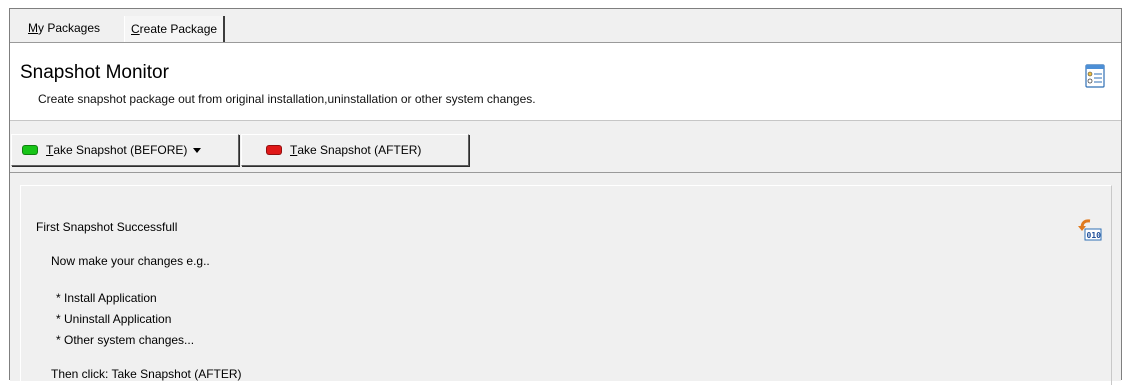 This screenshot has width=1125, height=385. I want to click on list-item: * Install Application, so click(106, 298).